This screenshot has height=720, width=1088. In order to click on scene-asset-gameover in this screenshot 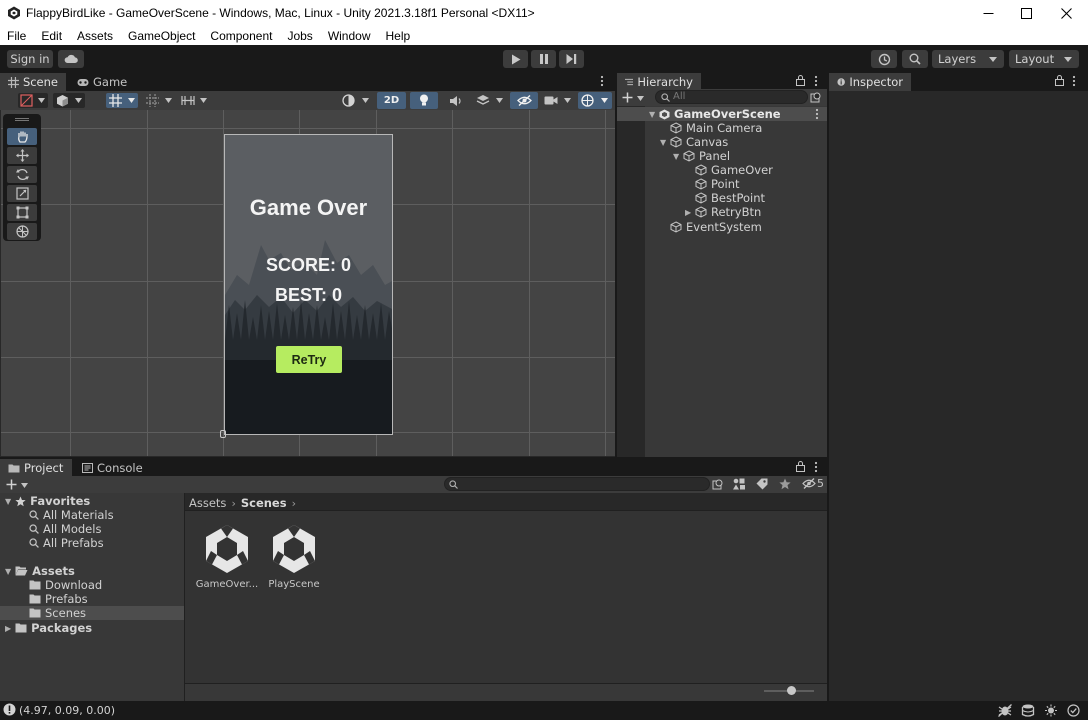, I will do `click(227, 549)`.